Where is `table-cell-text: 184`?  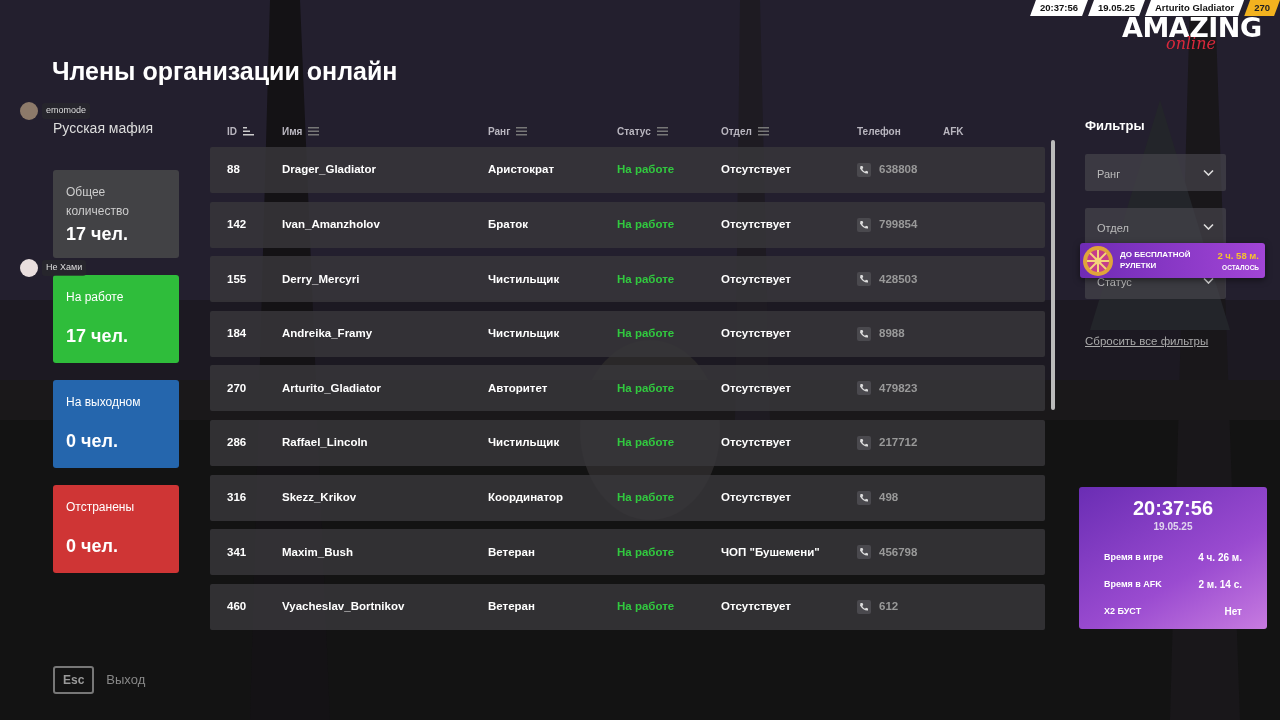
table-cell-text: 184 is located at coordinates (237, 334).